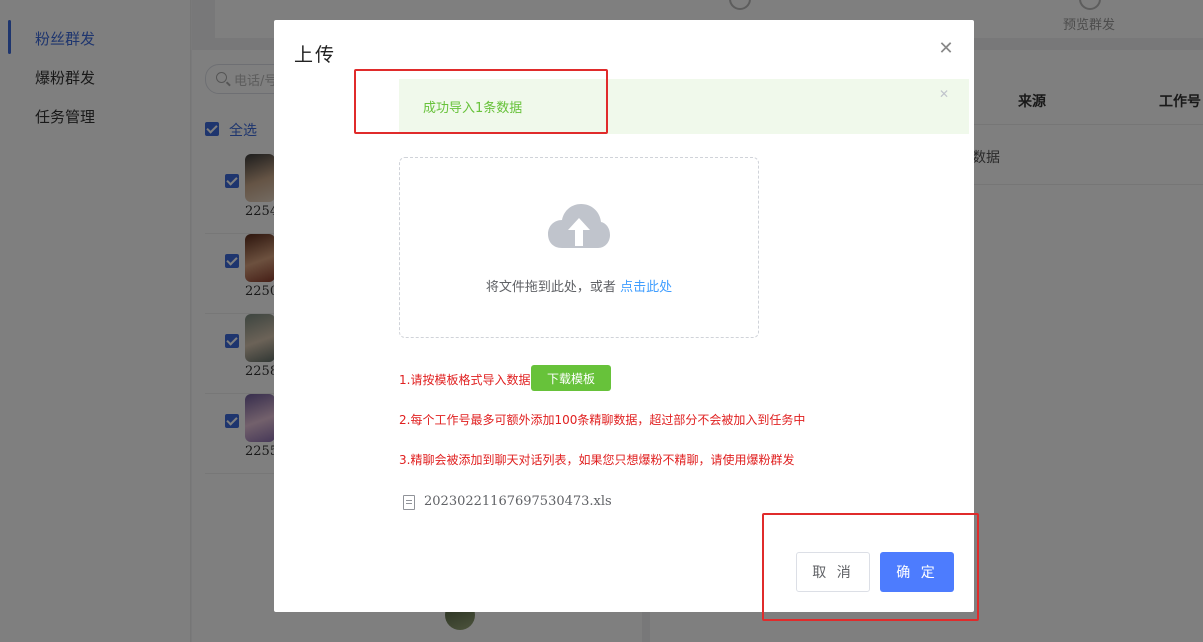 The height and width of the screenshot is (642, 1203). I want to click on dialog-title: 上传, so click(315, 55).